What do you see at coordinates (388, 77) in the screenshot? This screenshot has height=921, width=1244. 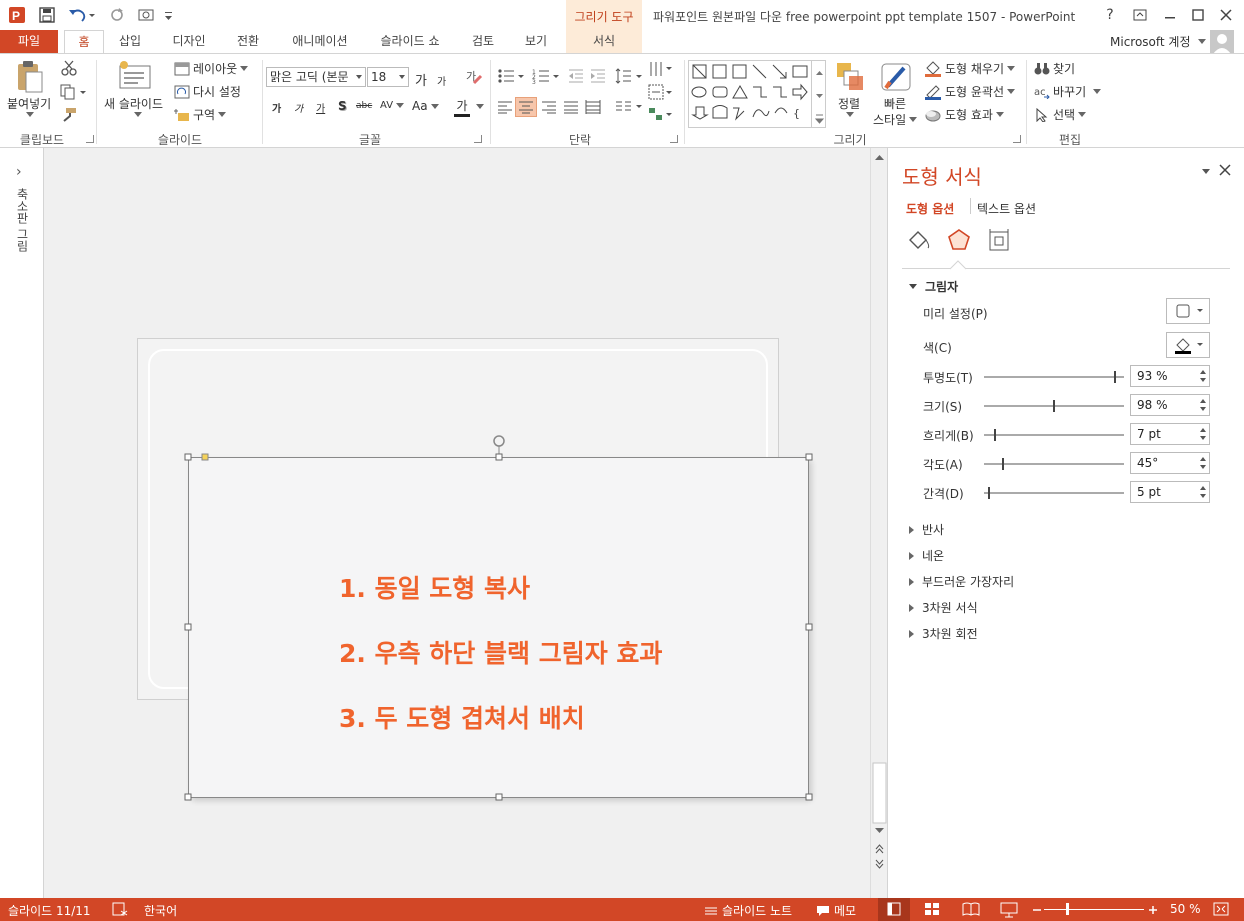 I see `font-size-field: 18` at bounding box center [388, 77].